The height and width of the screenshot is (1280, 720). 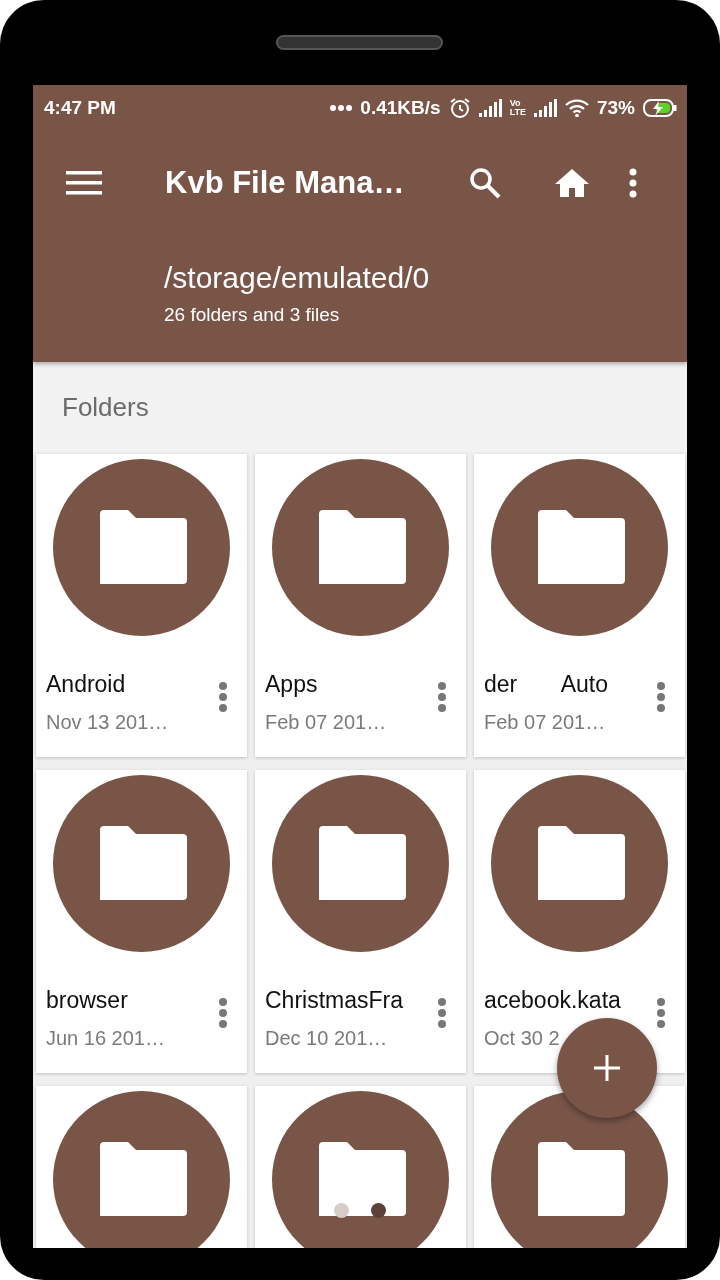 What do you see at coordinates (87, 1000) in the screenshot?
I see `folder-name: browser` at bounding box center [87, 1000].